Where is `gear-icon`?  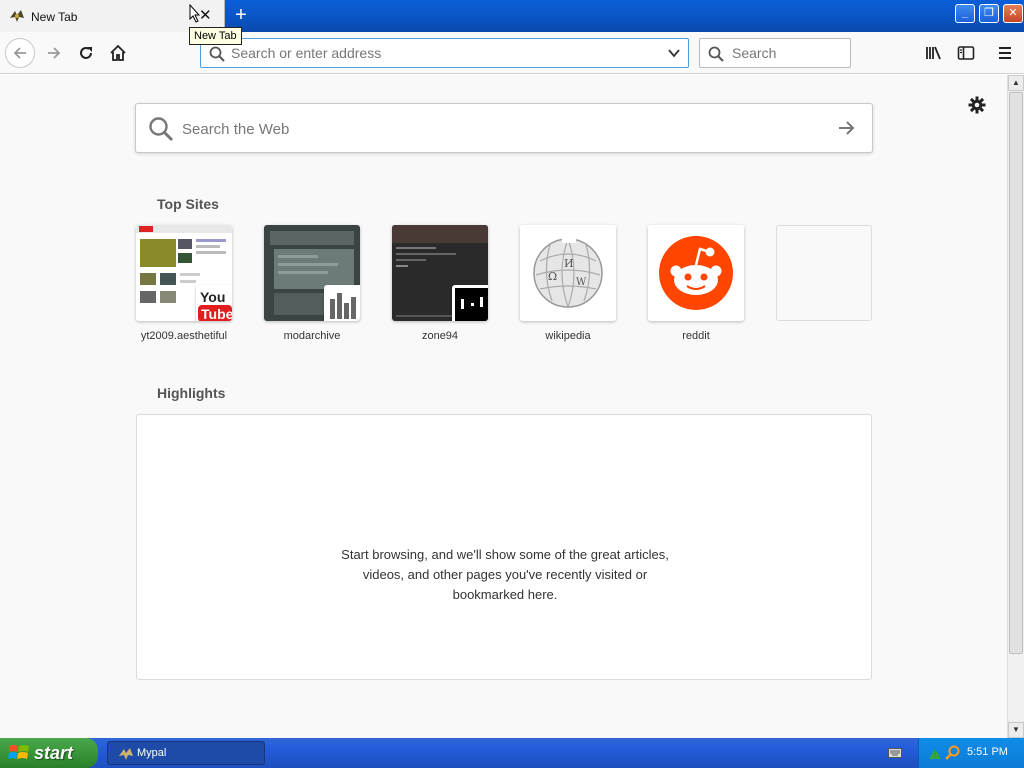
gear-icon is located at coordinates (977, 105).